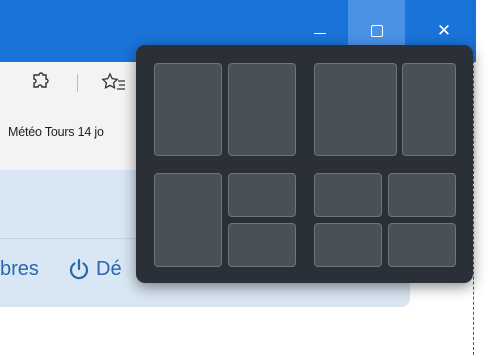 Image resolution: width=488 pixels, height=355 pixels. Describe the element at coordinates (39, 83) in the screenshot. I see `puzzle-icon` at that location.